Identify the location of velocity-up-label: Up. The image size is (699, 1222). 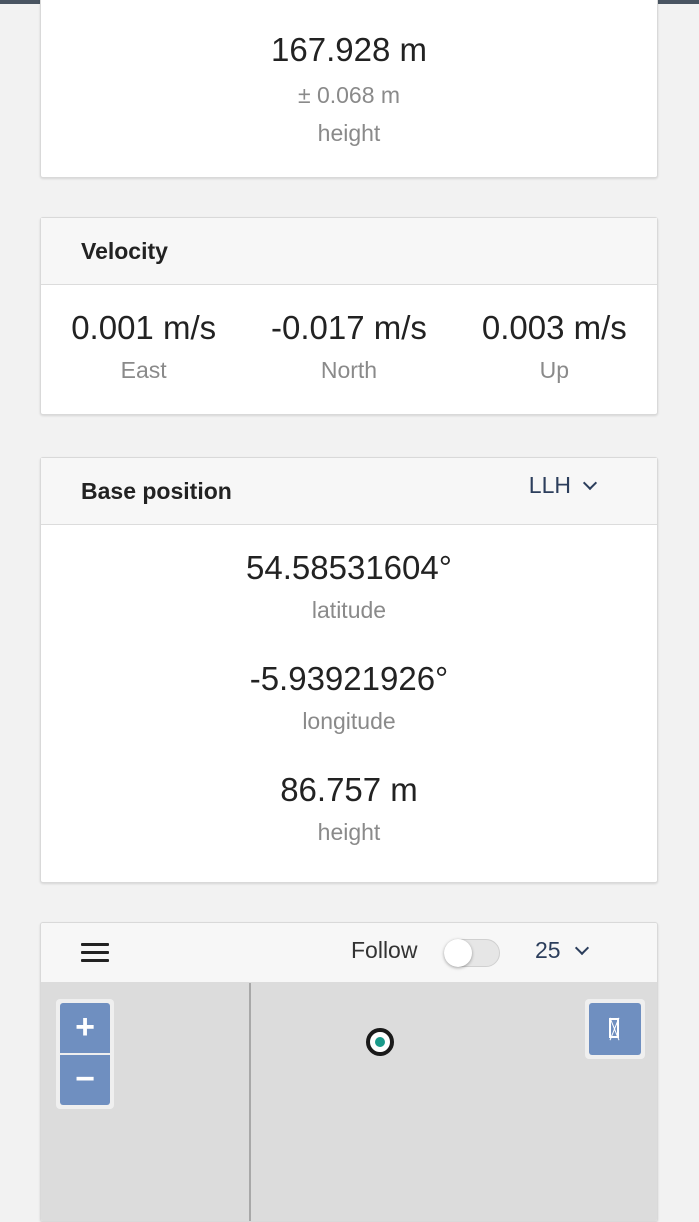
(554, 370).